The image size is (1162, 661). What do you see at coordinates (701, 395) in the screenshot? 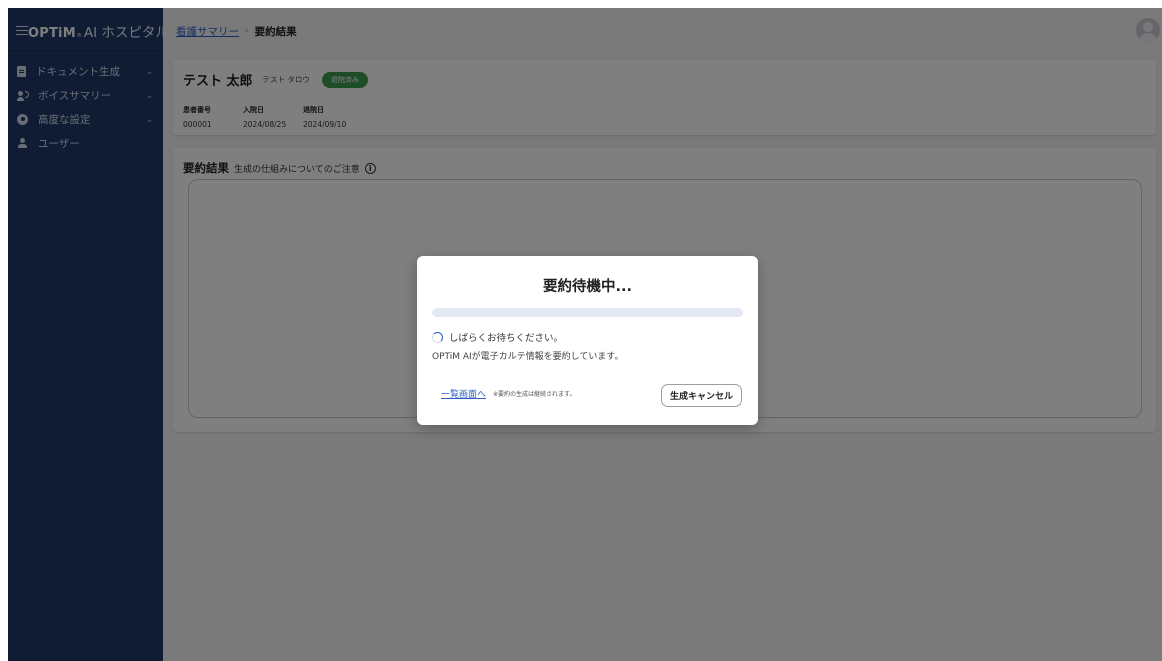
I see `cancel-generation-button: 生成キャンセル` at bounding box center [701, 395].